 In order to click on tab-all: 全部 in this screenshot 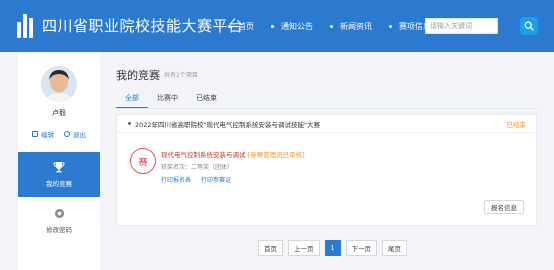, I will do `click(132, 100)`.